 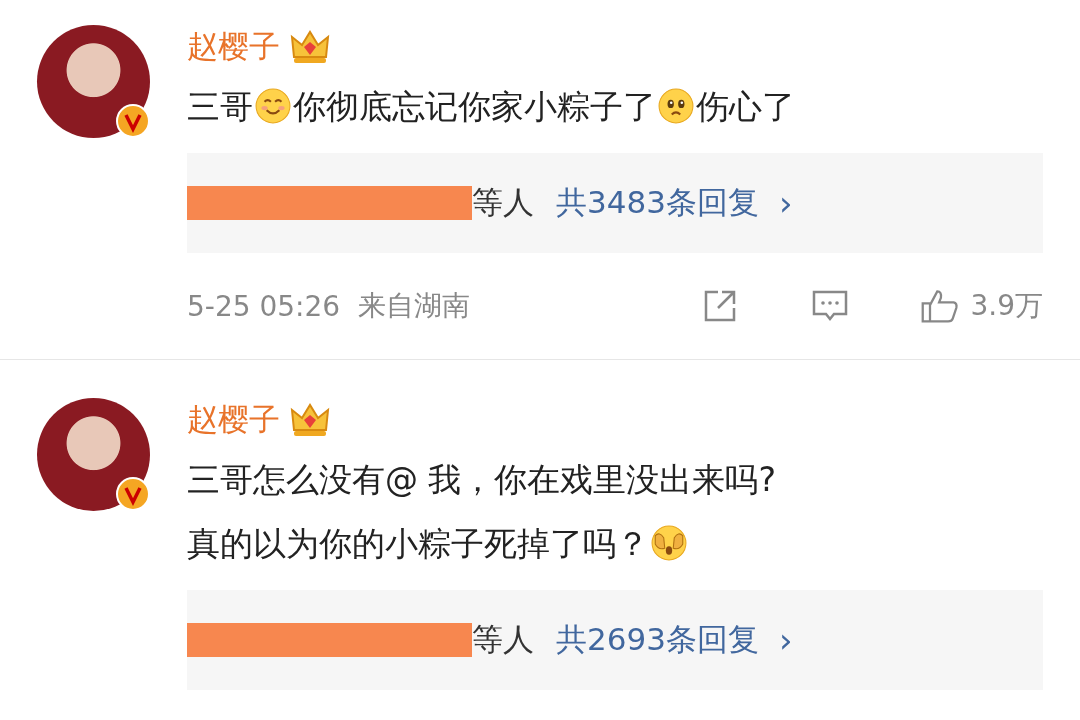 I want to click on reply-preview: 等人 共3483条回复 ›, so click(x=615, y=203).